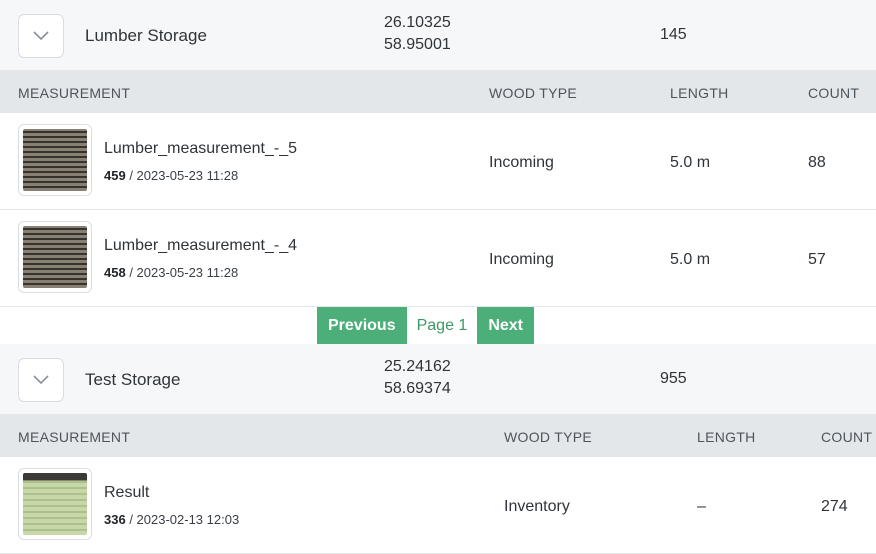 This screenshot has height=554, width=876. What do you see at coordinates (200, 246) in the screenshot?
I see `measurement-name: Lumber_measurement_-_4` at bounding box center [200, 246].